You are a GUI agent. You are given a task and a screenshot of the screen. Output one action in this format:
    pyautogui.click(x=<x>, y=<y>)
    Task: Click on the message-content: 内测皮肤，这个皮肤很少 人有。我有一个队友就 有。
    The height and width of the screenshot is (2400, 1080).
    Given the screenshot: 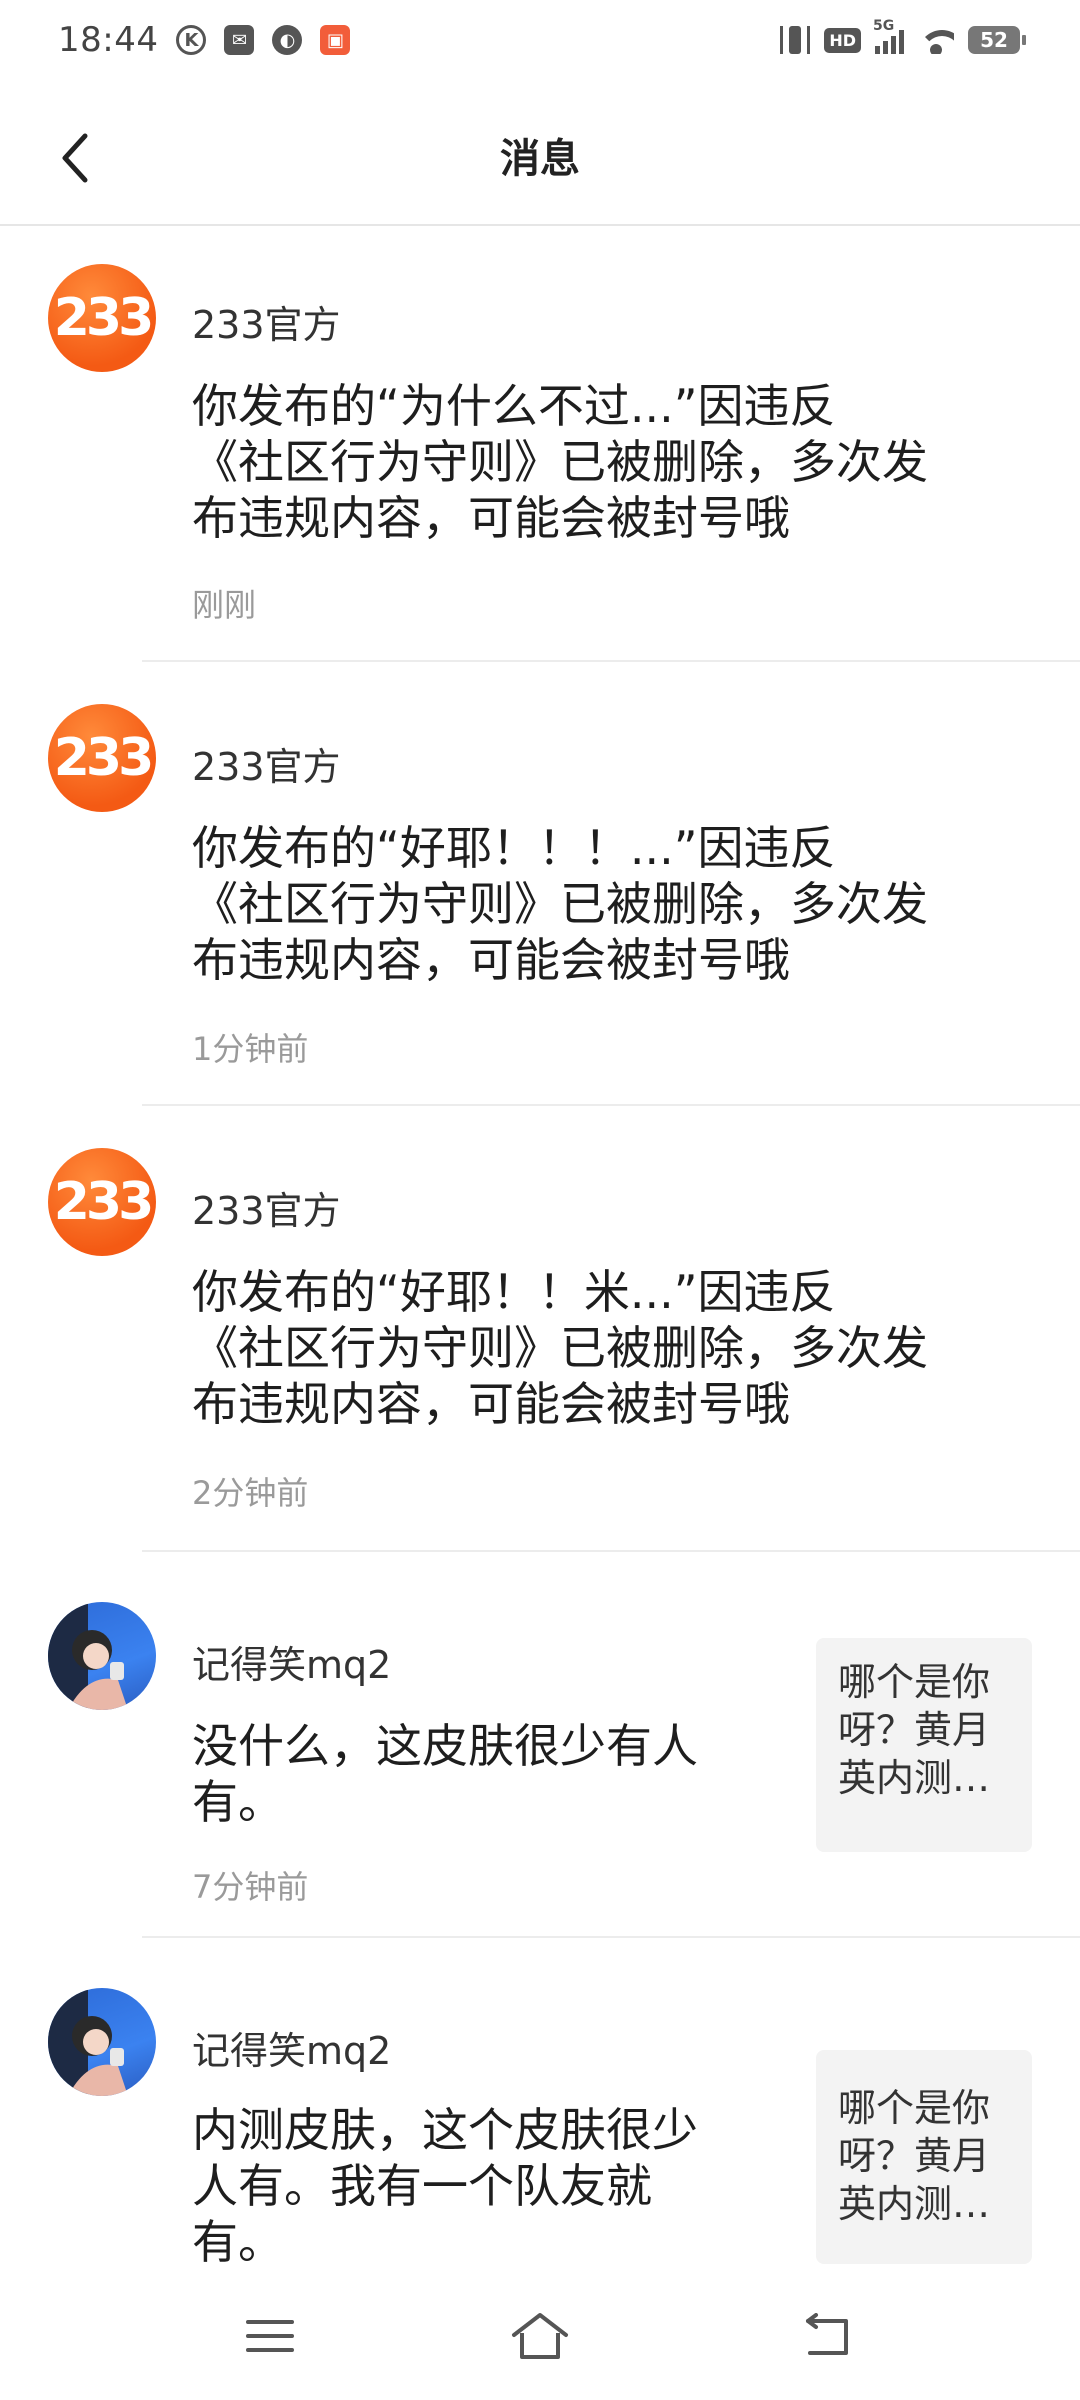 What is the action you would take?
    pyautogui.click(x=445, y=2186)
    